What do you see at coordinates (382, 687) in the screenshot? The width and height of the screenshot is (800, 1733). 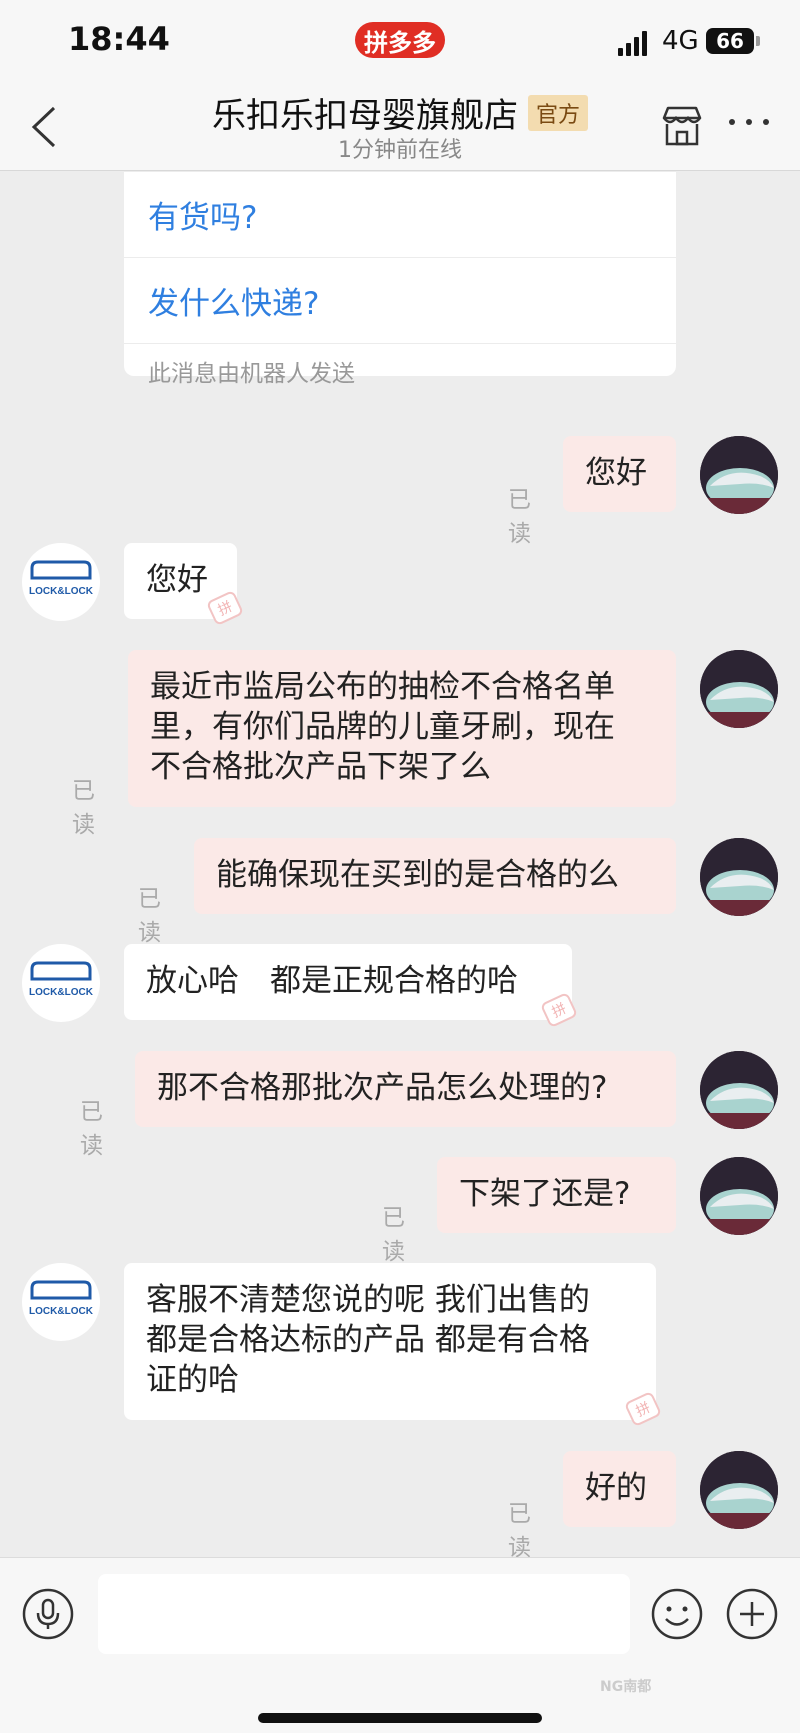 I see `message-line: 最近市监局公布的抽检不合格名单` at bounding box center [382, 687].